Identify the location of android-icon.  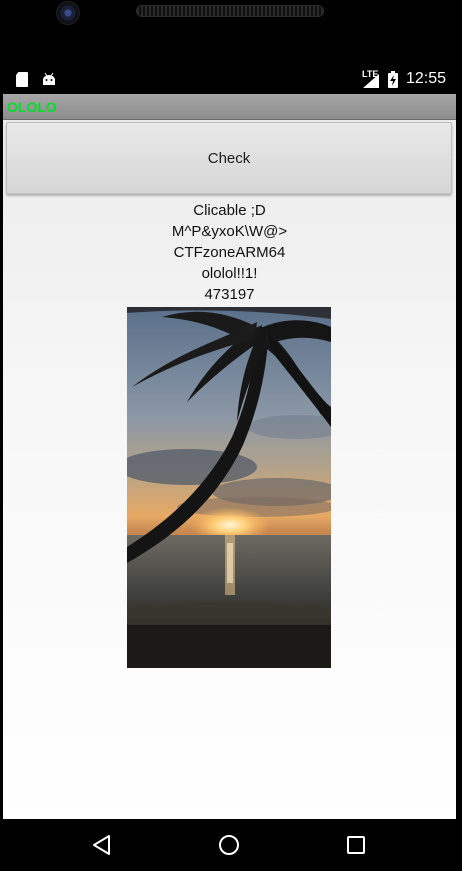
(49, 78).